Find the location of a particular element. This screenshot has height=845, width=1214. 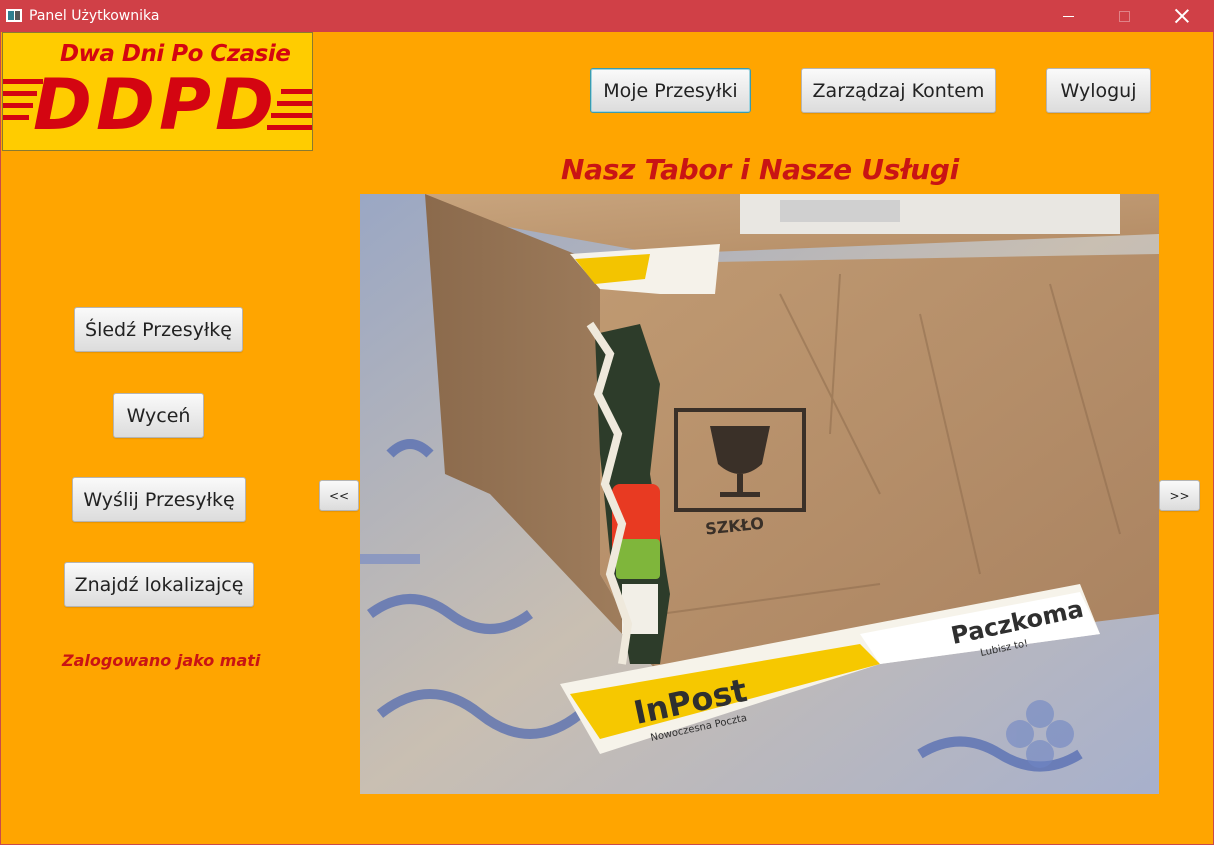

title-bar: Panel Użytkownika is located at coordinates (607, 16).